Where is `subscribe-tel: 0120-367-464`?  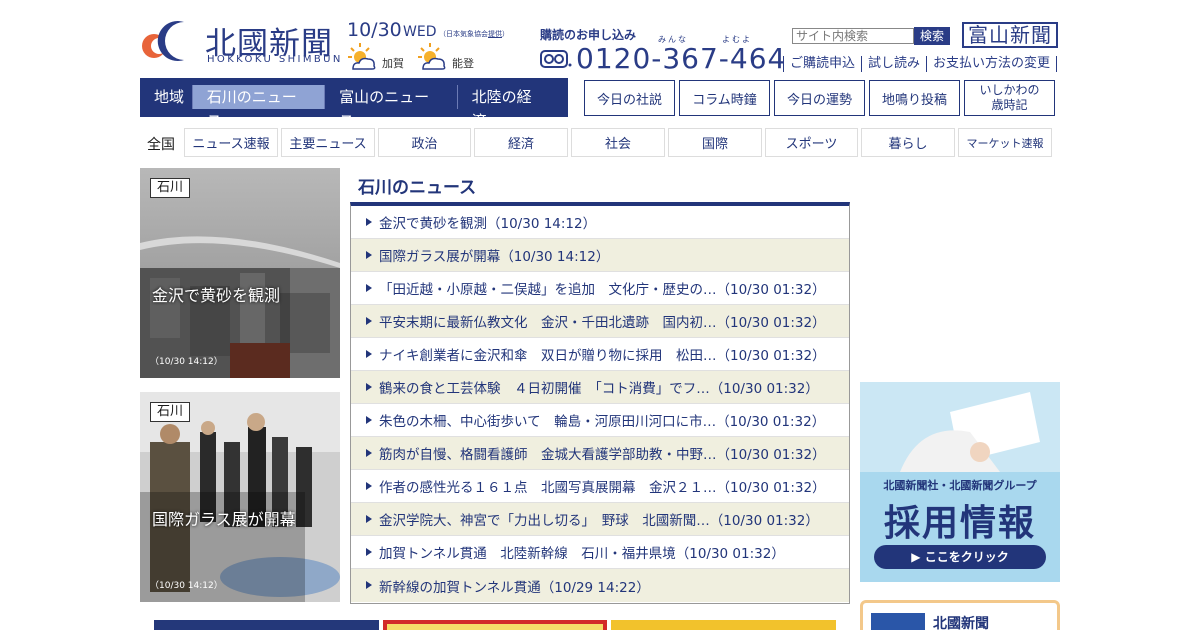
subscribe-tel: 0120-367-464 is located at coordinates (681, 58).